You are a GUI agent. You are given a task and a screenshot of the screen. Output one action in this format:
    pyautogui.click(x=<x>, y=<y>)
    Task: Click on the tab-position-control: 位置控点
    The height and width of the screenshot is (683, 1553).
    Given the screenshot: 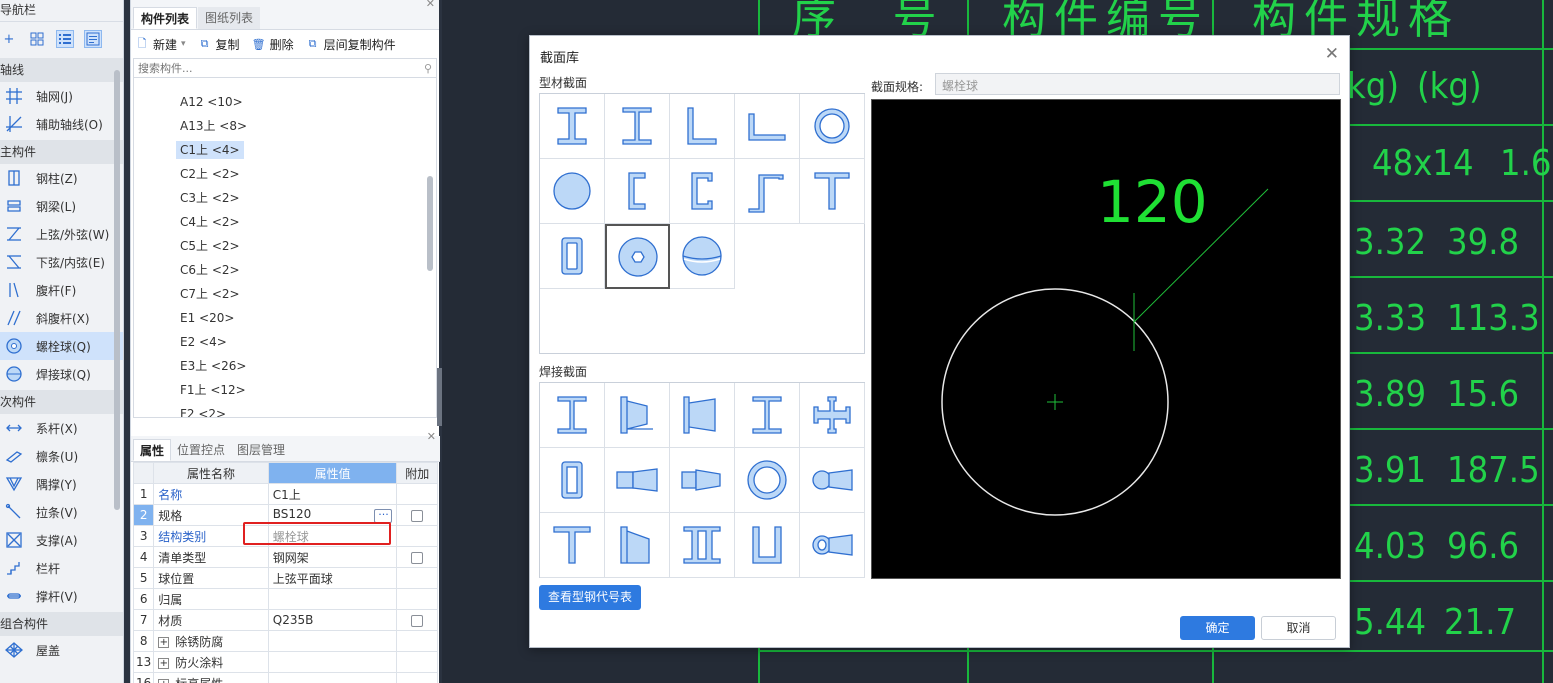 What is the action you would take?
    pyautogui.click(x=201, y=450)
    